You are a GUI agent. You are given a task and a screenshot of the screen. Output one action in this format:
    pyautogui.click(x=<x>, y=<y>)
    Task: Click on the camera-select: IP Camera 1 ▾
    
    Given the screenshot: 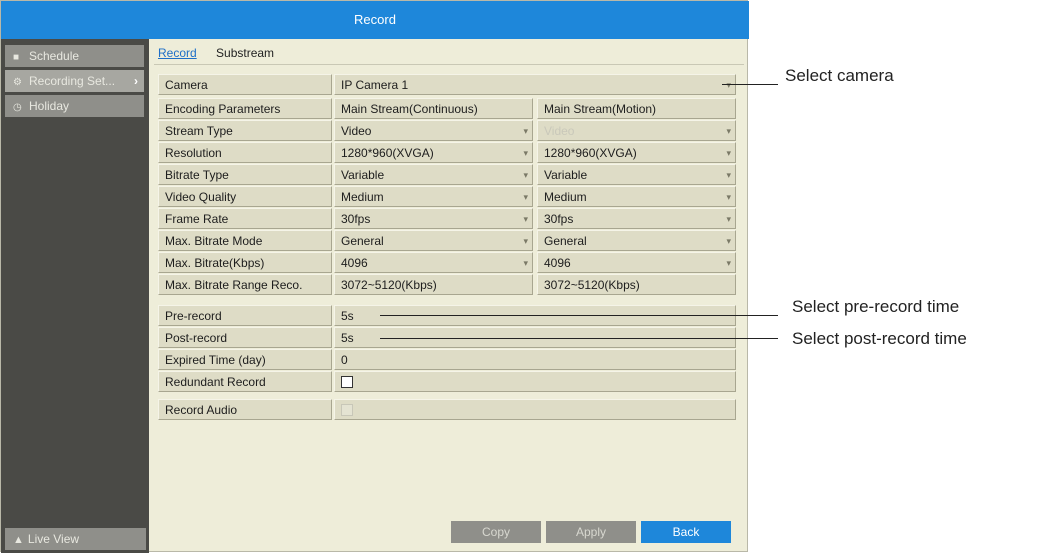 What is the action you would take?
    pyautogui.click(x=535, y=84)
    